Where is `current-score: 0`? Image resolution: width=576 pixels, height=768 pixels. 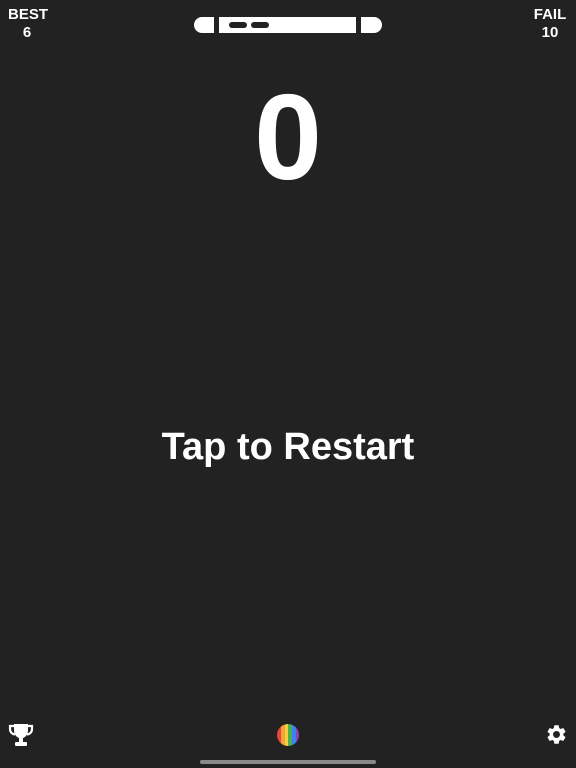
current-score: 0 is located at coordinates (288, 137).